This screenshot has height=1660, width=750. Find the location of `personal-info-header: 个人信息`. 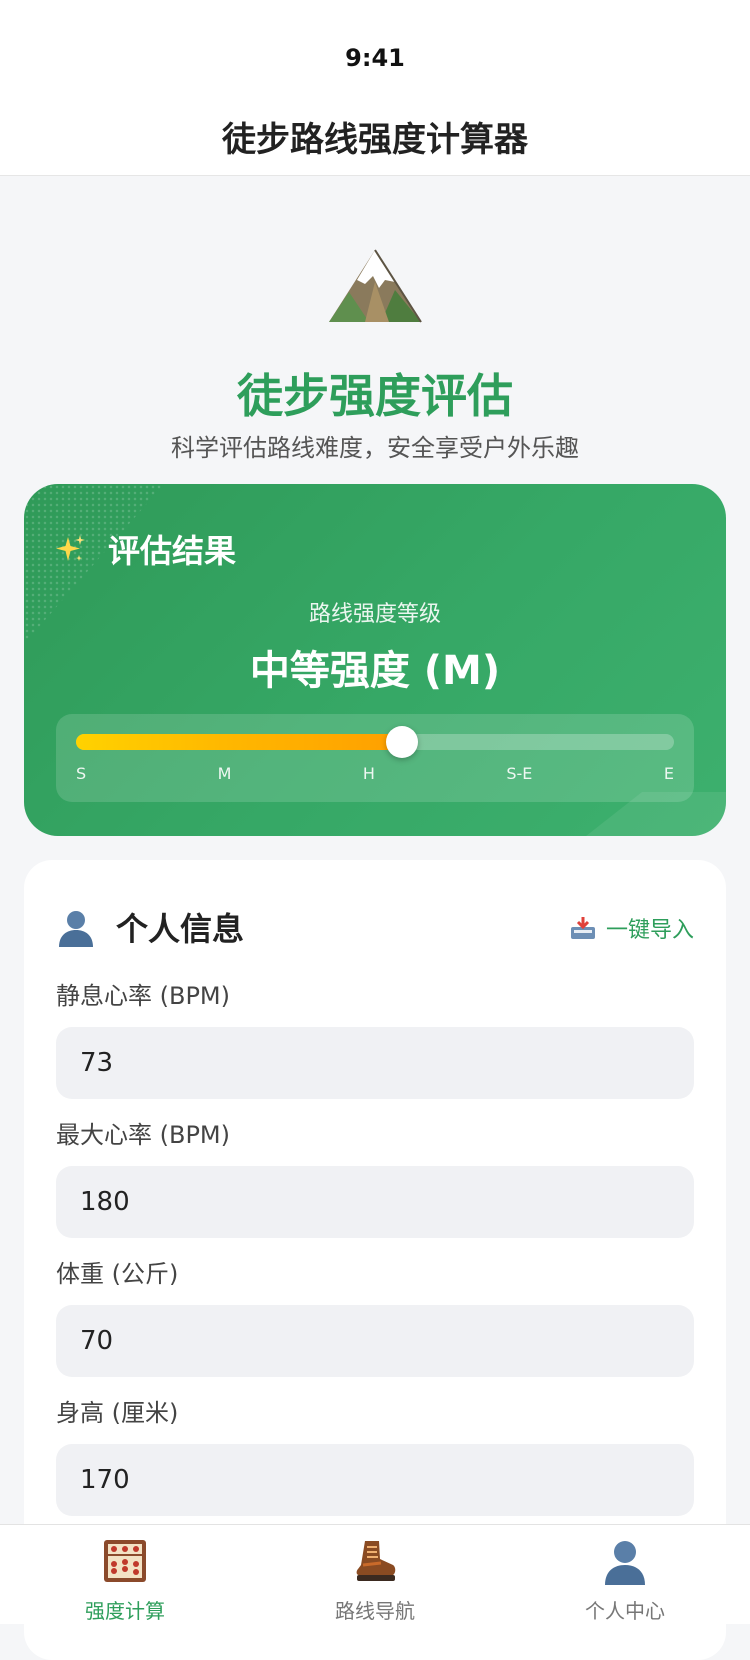

personal-info-header: 个人信息 is located at coordinates (150, 927).